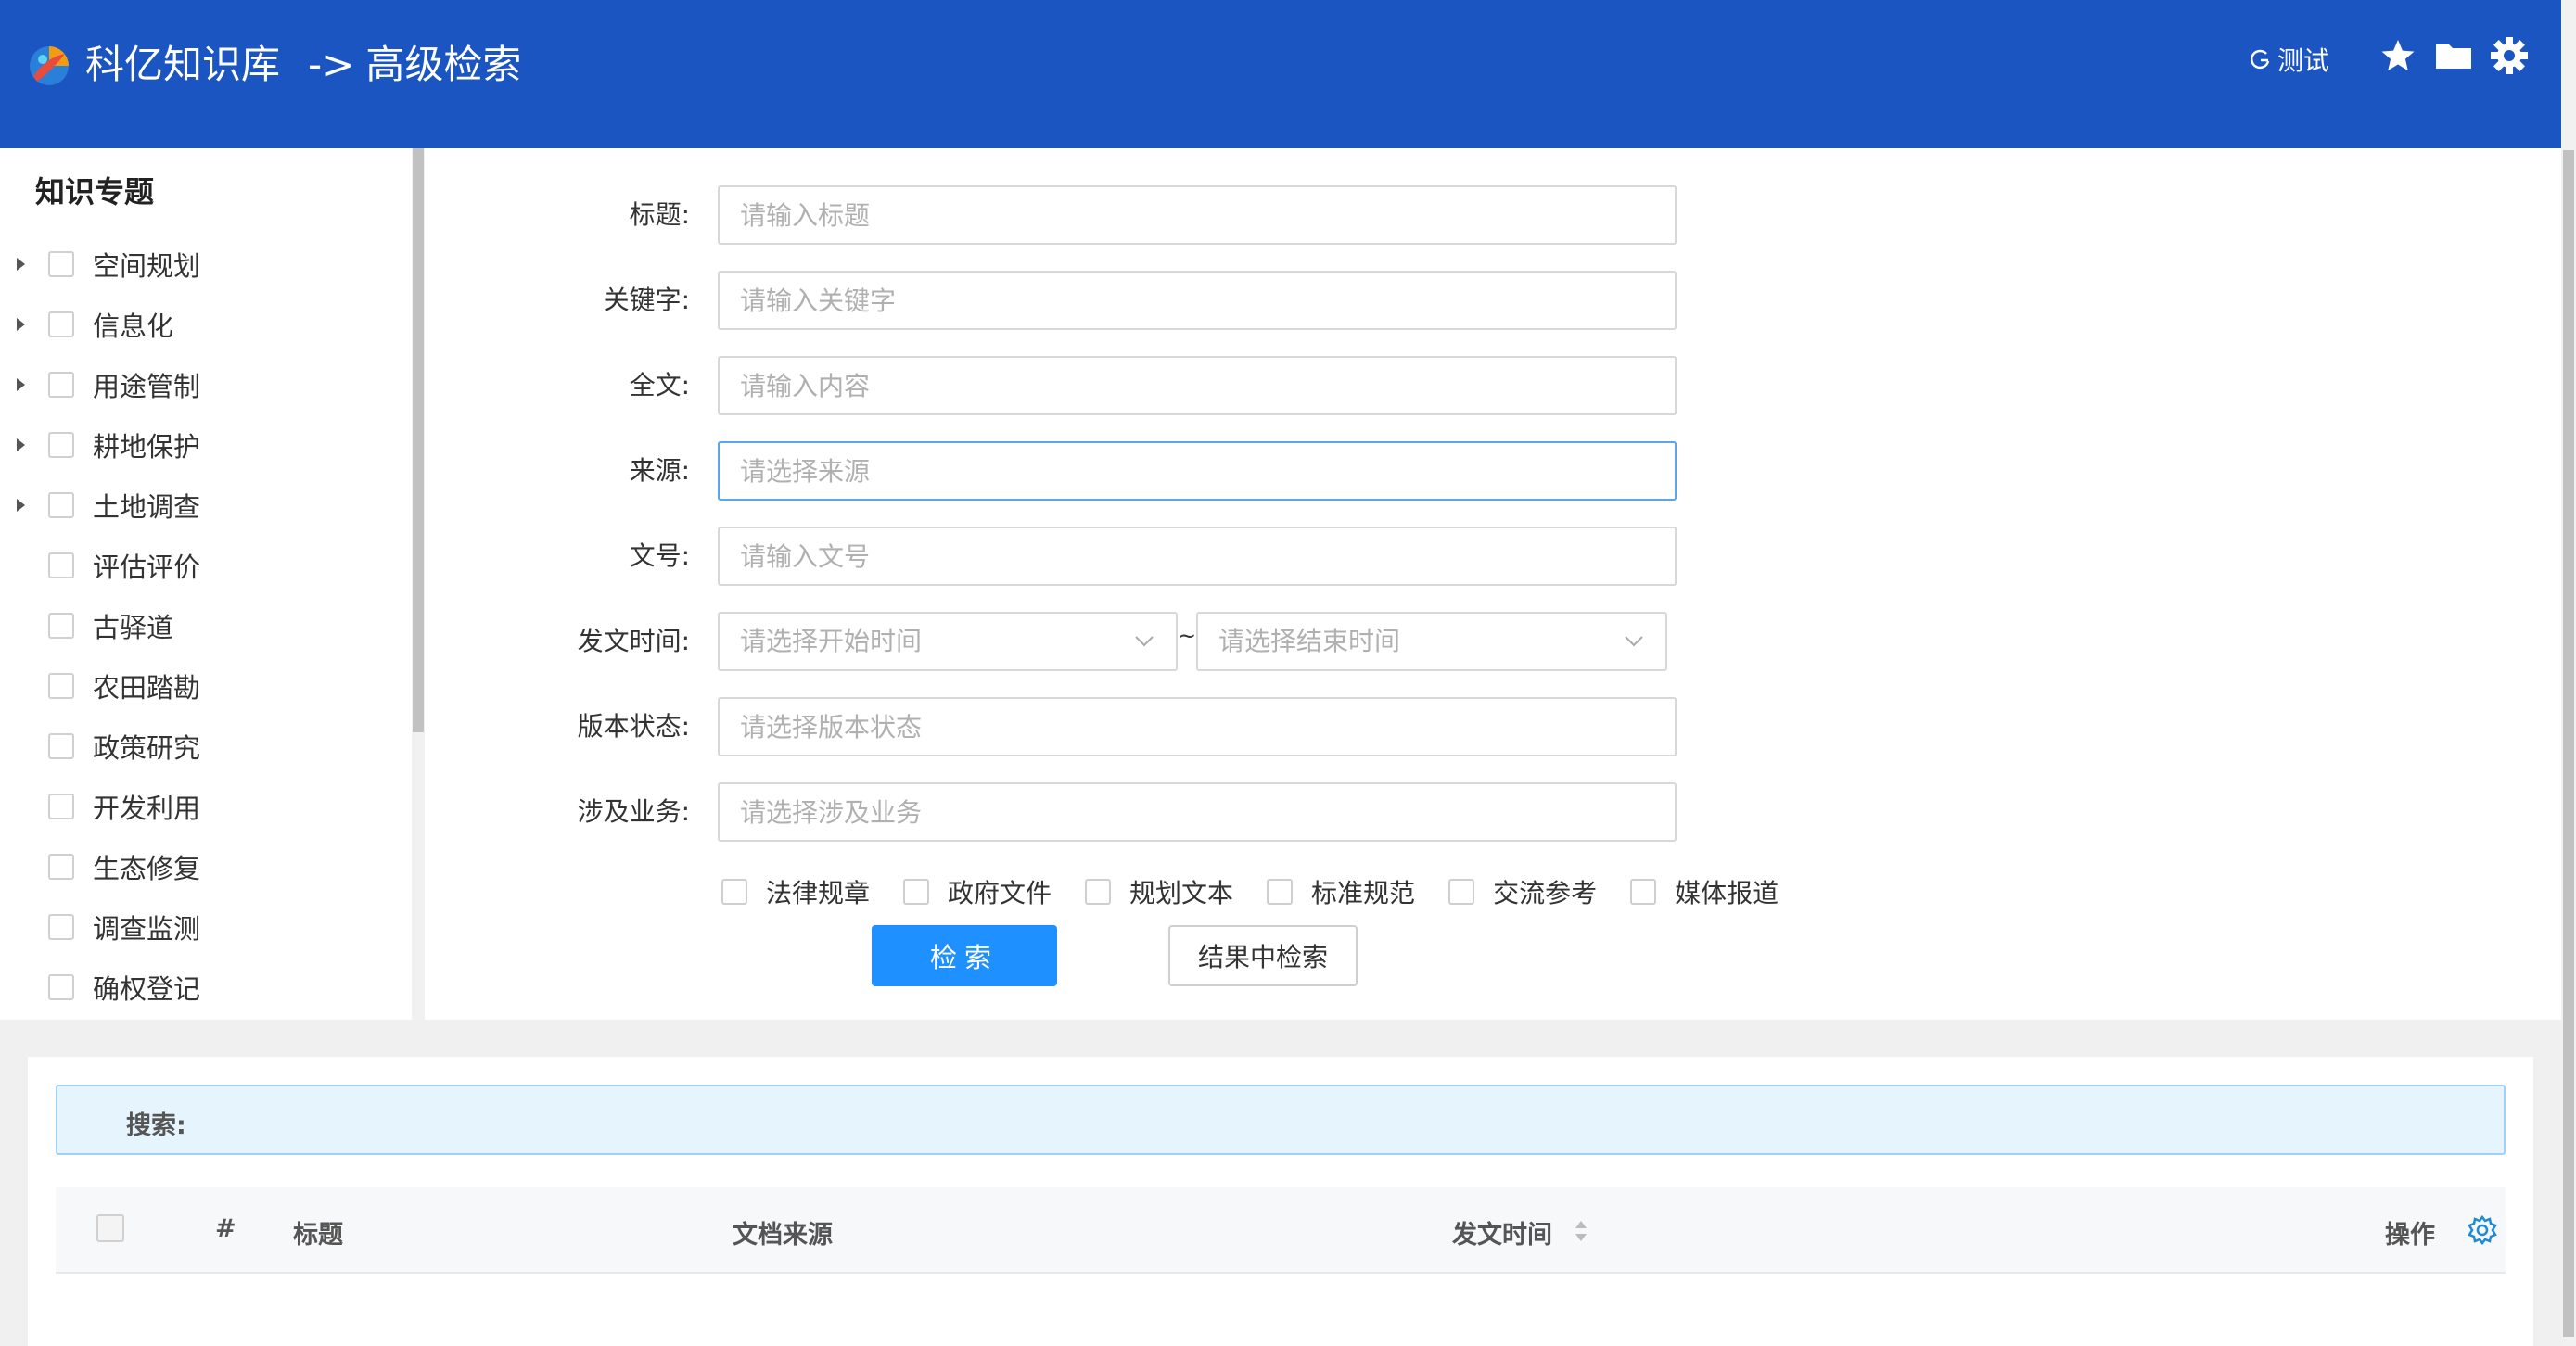  What do you see at coordinates (147, 567) in the screenshot?
I see `sidebar-item-label: 评估评价` at bounding box center [147, 567].